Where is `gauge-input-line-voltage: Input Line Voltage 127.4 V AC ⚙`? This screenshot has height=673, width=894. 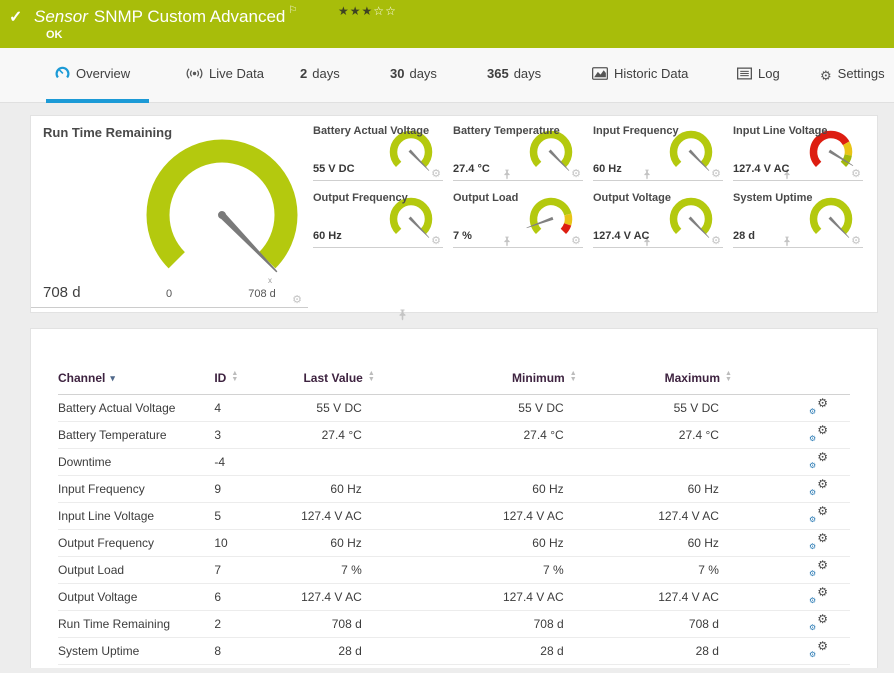
gauge-input-line-voltage: Input Line Voltage 127.4 V AC ⚙ is located at coordinates (798, 152).